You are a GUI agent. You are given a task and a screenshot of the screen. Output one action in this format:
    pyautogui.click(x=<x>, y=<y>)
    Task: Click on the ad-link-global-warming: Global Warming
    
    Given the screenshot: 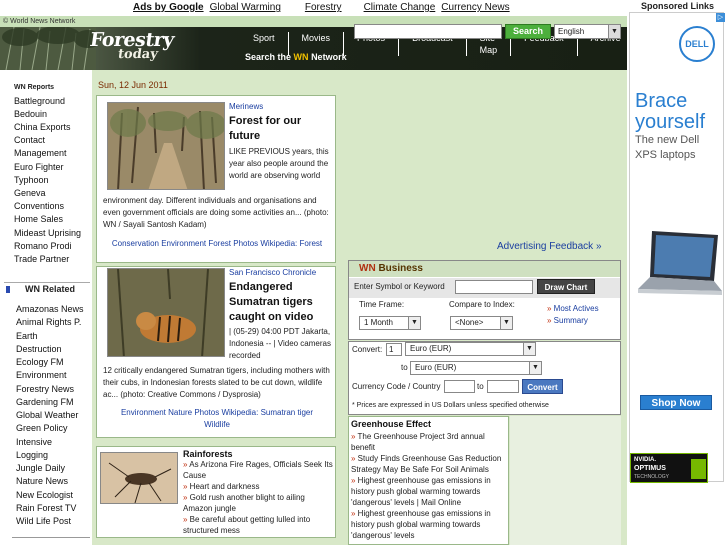 What is the action you would take?
    pyautogui.click(x=245, y=8)
    